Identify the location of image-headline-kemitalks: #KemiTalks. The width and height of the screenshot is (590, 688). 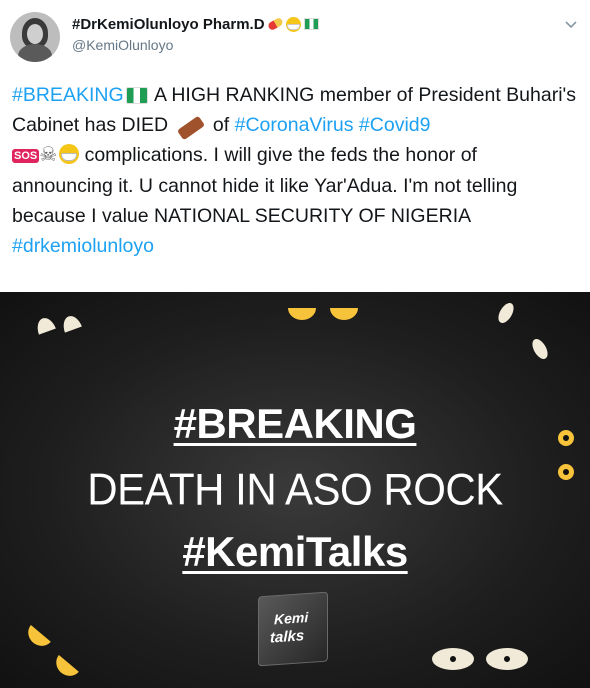
(295, 551).